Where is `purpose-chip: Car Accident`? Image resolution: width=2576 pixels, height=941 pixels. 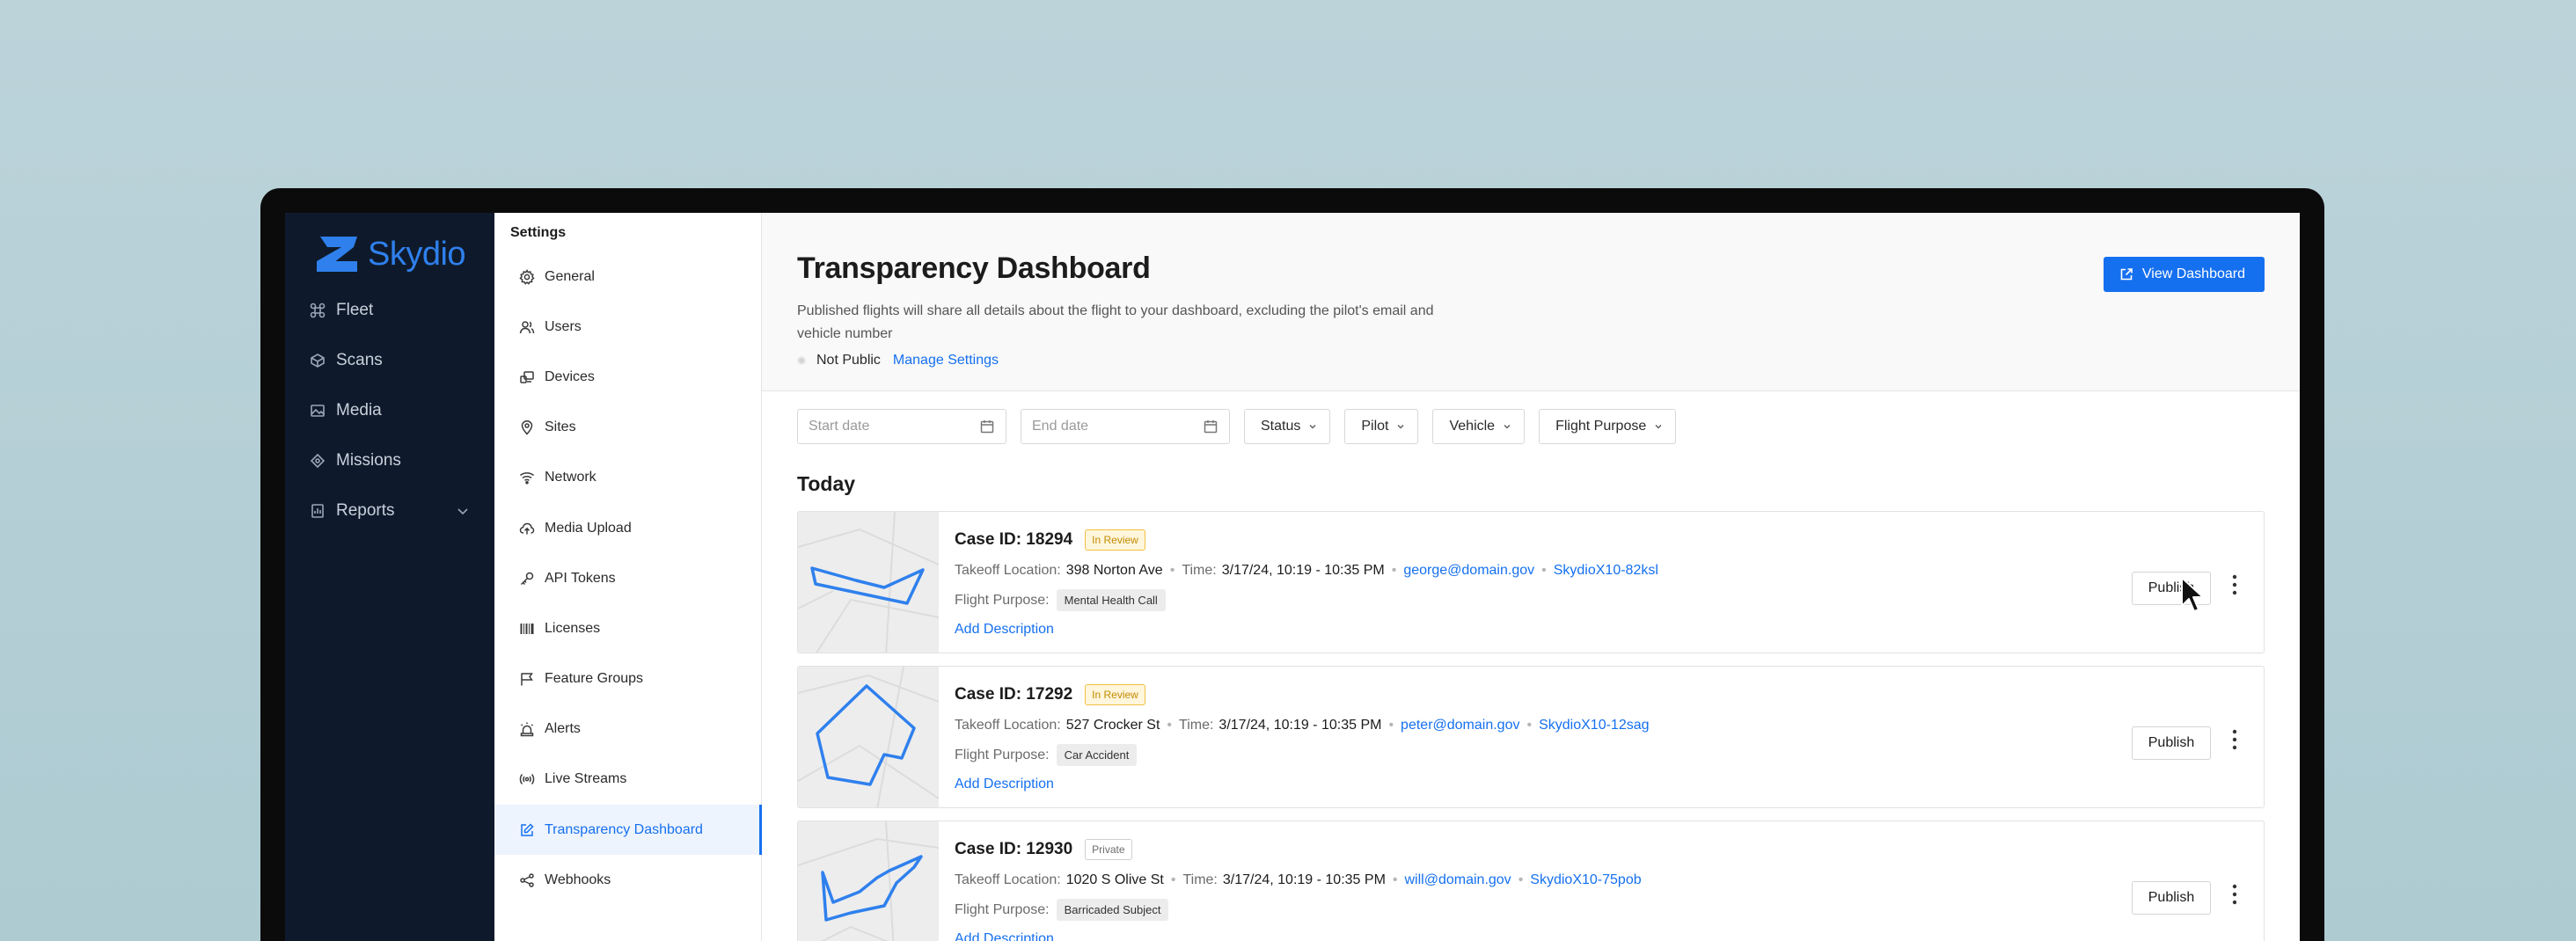
purpose-chip: Car Accident is located at coordinates (1097, 755).